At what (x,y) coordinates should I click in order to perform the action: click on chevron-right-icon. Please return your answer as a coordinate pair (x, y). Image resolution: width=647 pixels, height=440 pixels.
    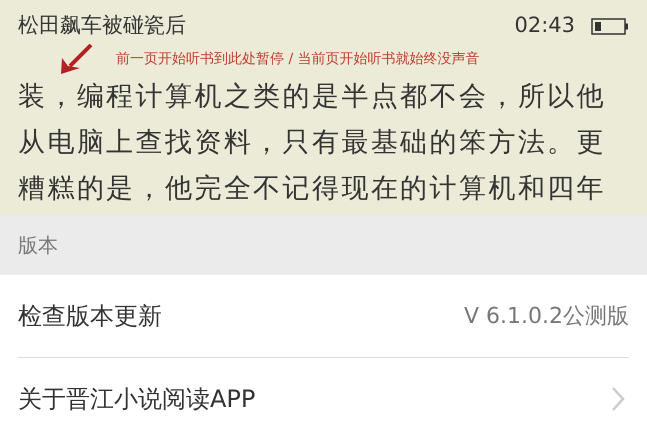
    Looking at the image, I should click on (618, 399).